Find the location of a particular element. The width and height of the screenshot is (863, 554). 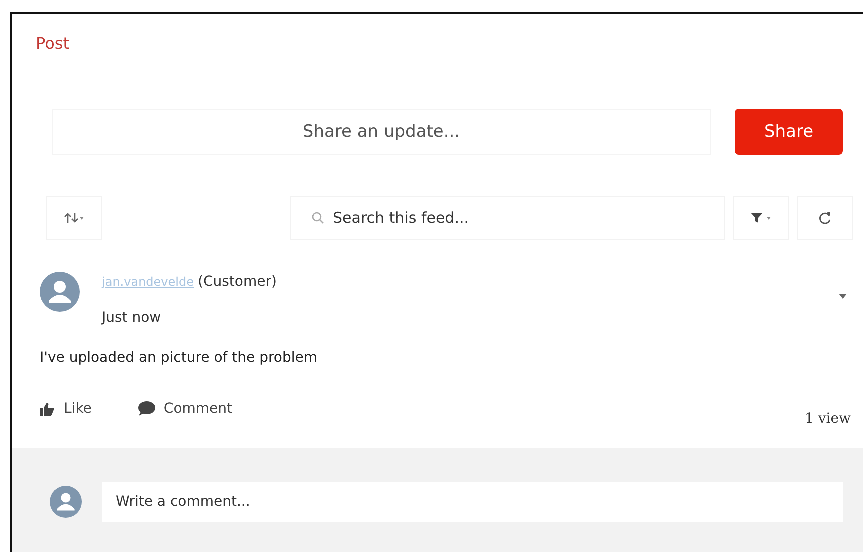

filter-icon is located at coordinates (761, 218).